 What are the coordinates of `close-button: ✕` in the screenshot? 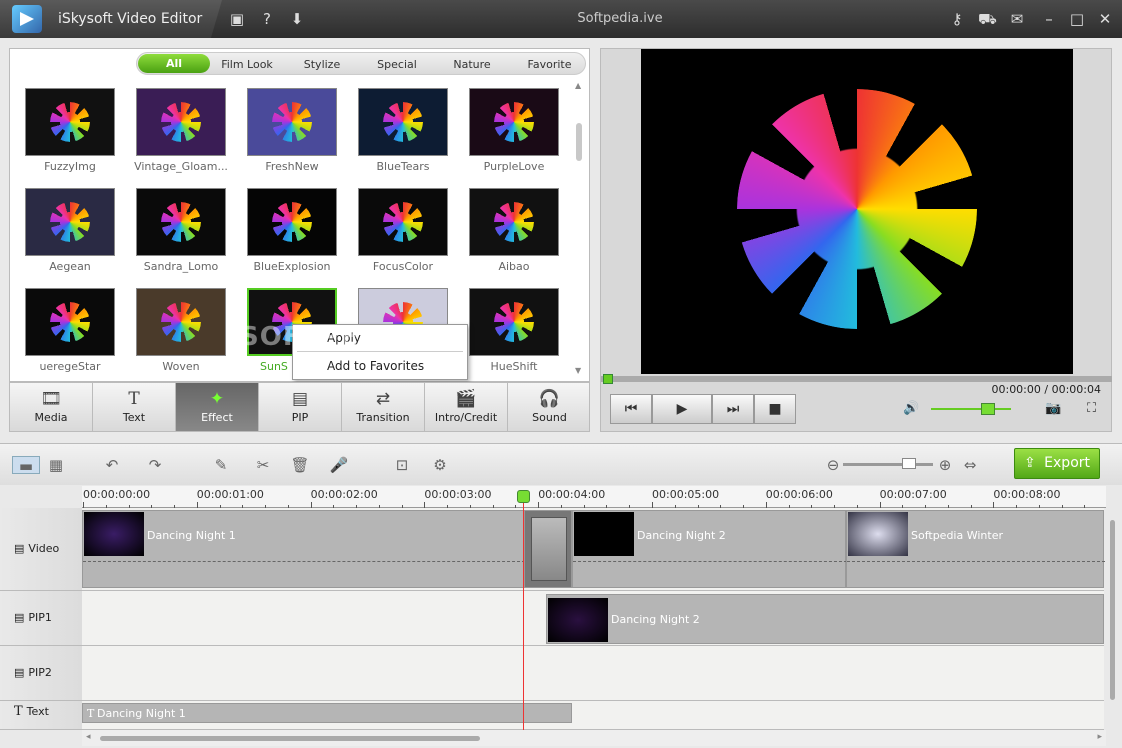 It's located at (1105, 19).